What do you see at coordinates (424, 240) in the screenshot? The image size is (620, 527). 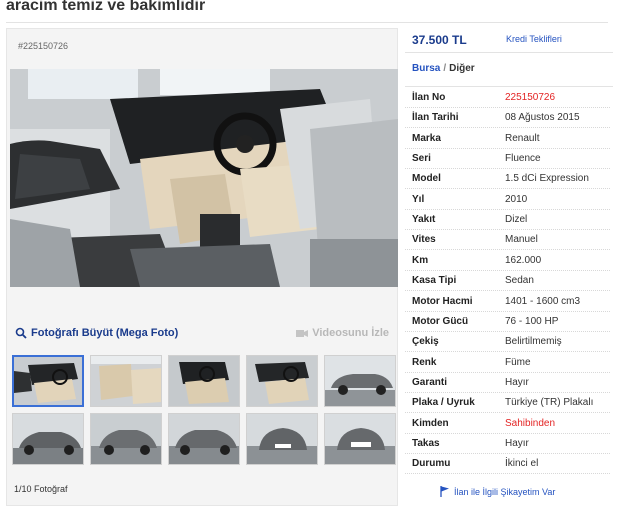 I see `details-label: Vites` at bounding box center [424, 240].